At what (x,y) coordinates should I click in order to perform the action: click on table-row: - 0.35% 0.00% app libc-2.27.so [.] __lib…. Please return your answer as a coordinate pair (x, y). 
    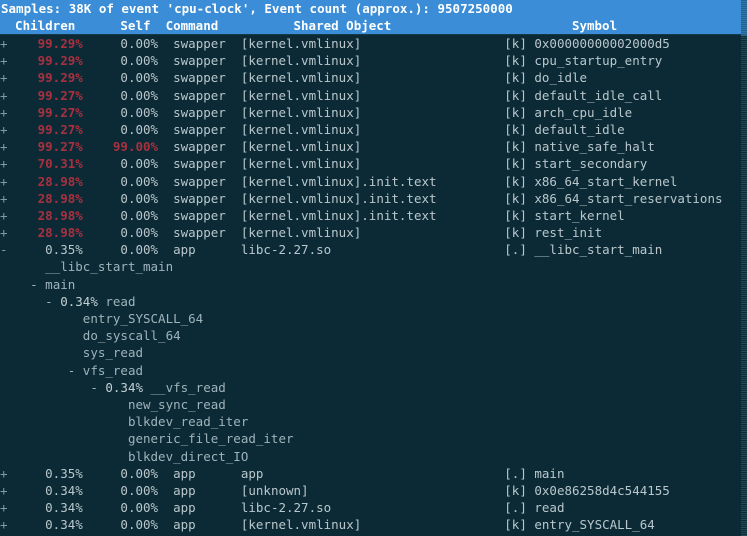
    Looking at the image, I should click on (373, 249).